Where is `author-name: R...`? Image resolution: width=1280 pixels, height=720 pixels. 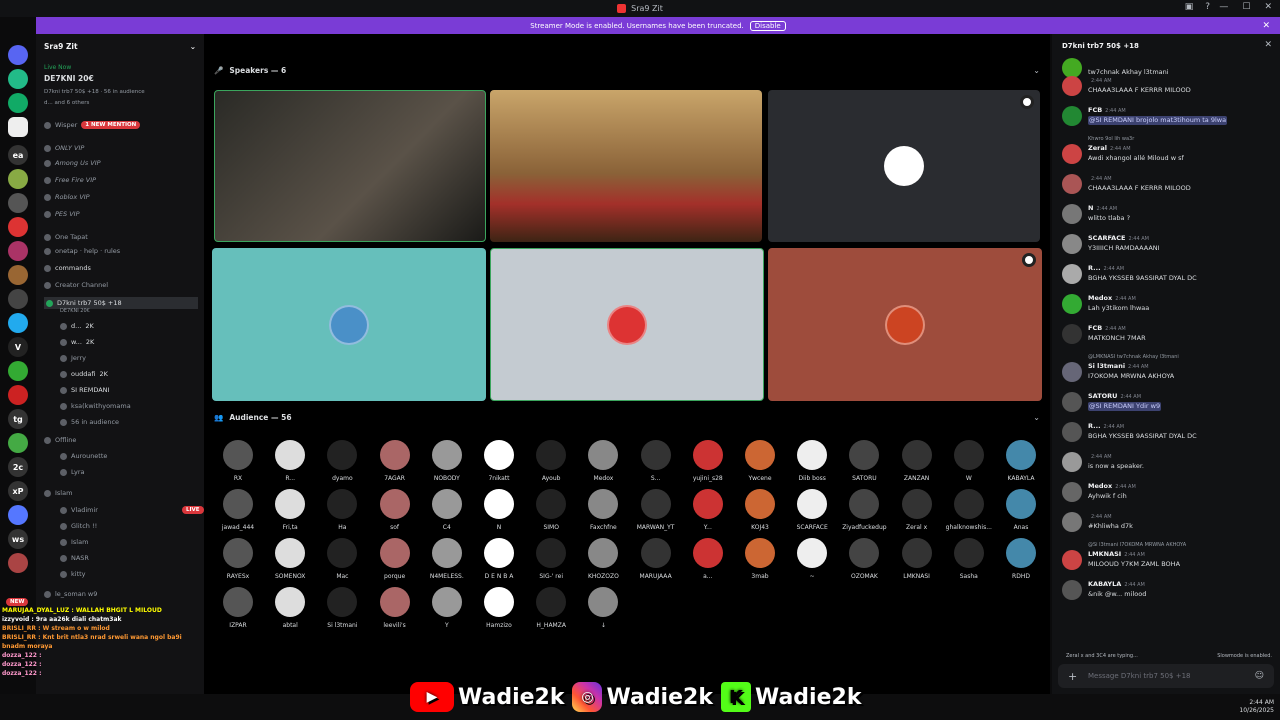 author-name: R... is located at coordinates (1094, 268).